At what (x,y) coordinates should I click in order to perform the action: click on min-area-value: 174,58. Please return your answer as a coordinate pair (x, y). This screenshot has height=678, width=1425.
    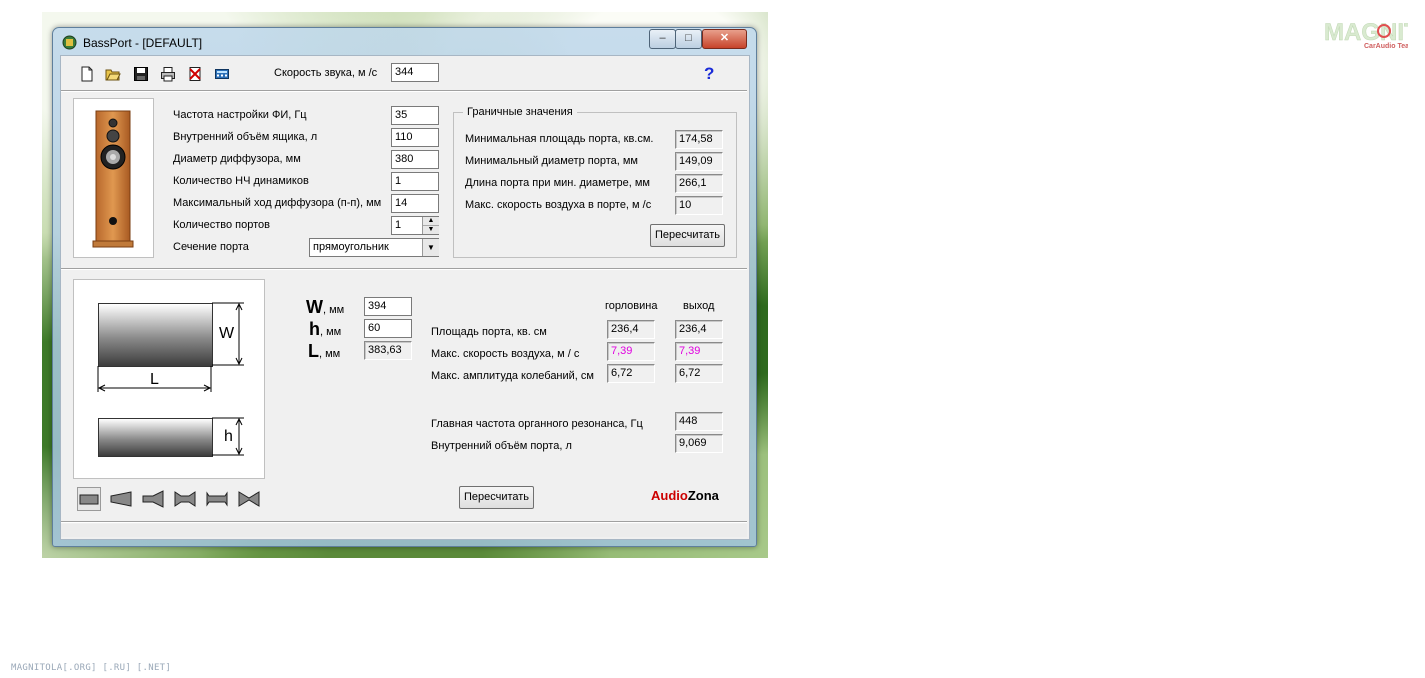
    Looking at the image, I should click on (699, 139).